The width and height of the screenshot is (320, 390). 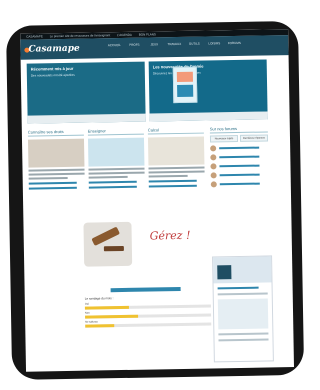 I want to click on promo-headline: Gérez !, so click(x=170, y=235).